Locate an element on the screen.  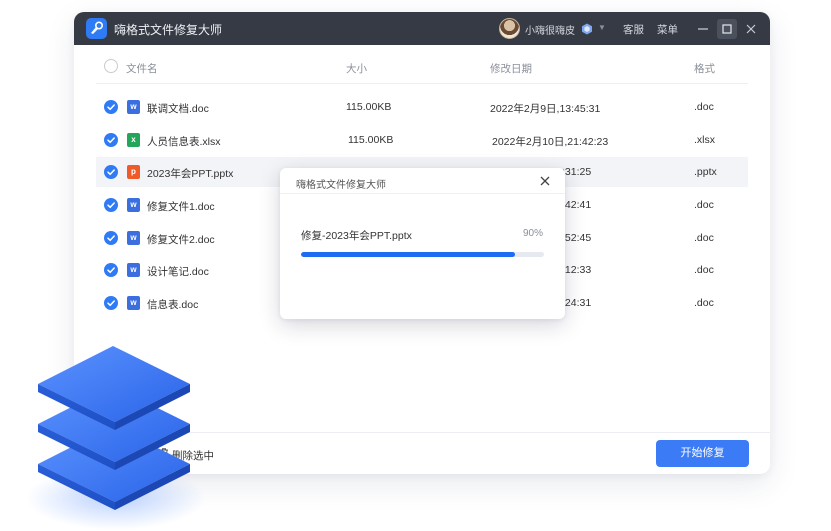
file-date: :42:41 is located at coordinates (577, 205).